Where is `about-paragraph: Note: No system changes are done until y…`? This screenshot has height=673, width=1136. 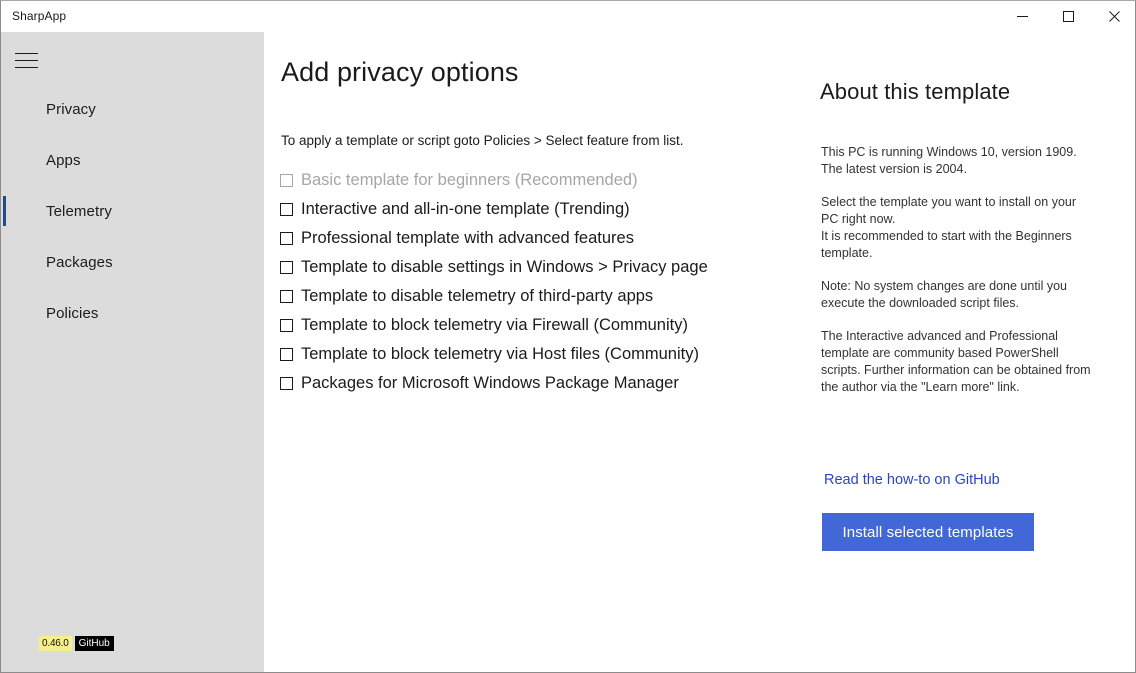
about-paragraph: Note: No system changes are done until y… is located at coordinates (944, 294).